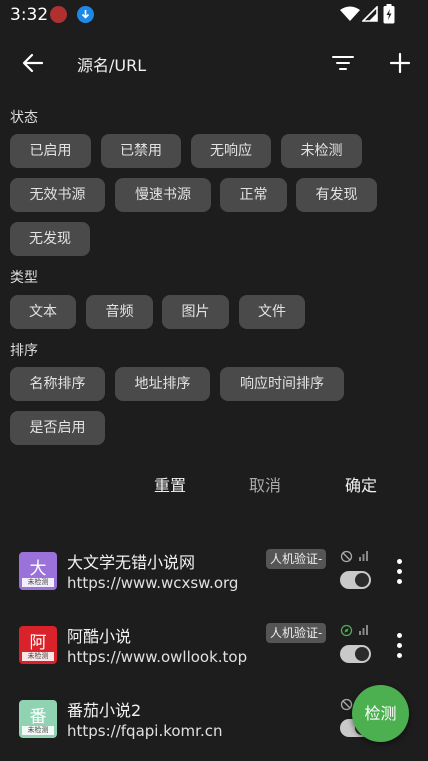  Describe the element at coordinates (104, 710) in the screenshot. I see `source-name: 番茄小说2` at that location.